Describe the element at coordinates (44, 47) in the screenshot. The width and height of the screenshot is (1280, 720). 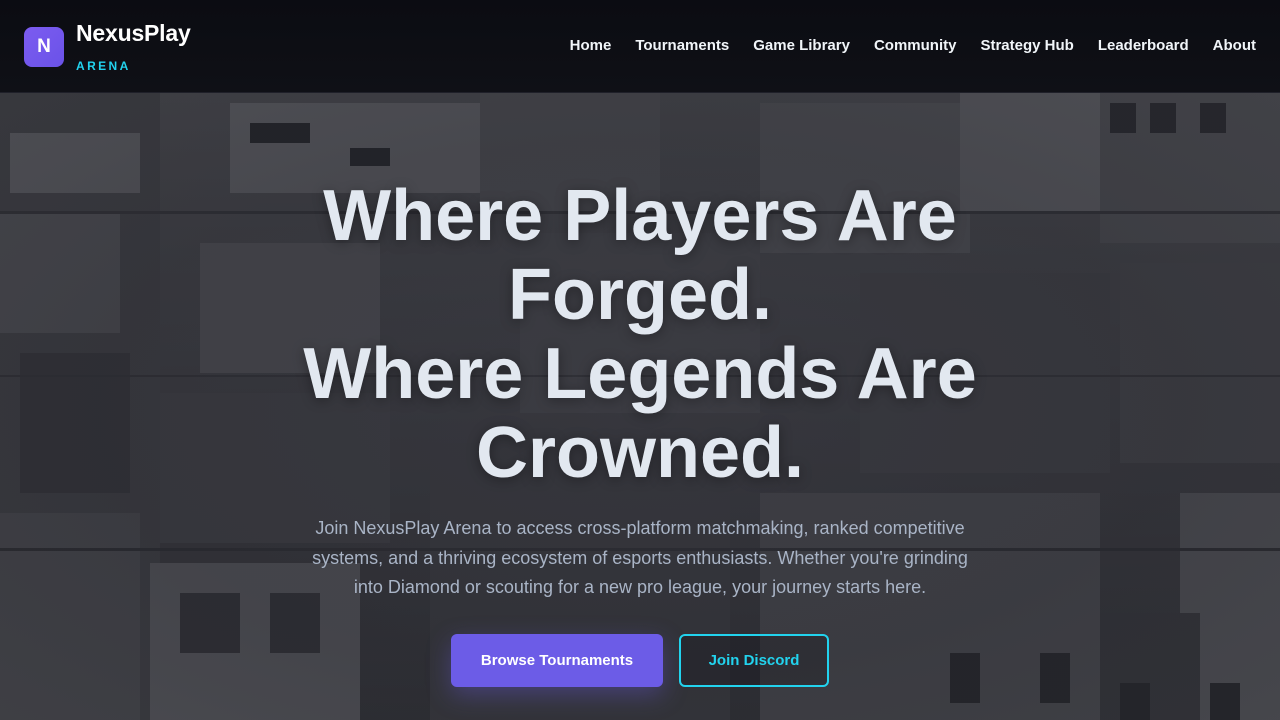
I see `logo-icon: N` at that location.